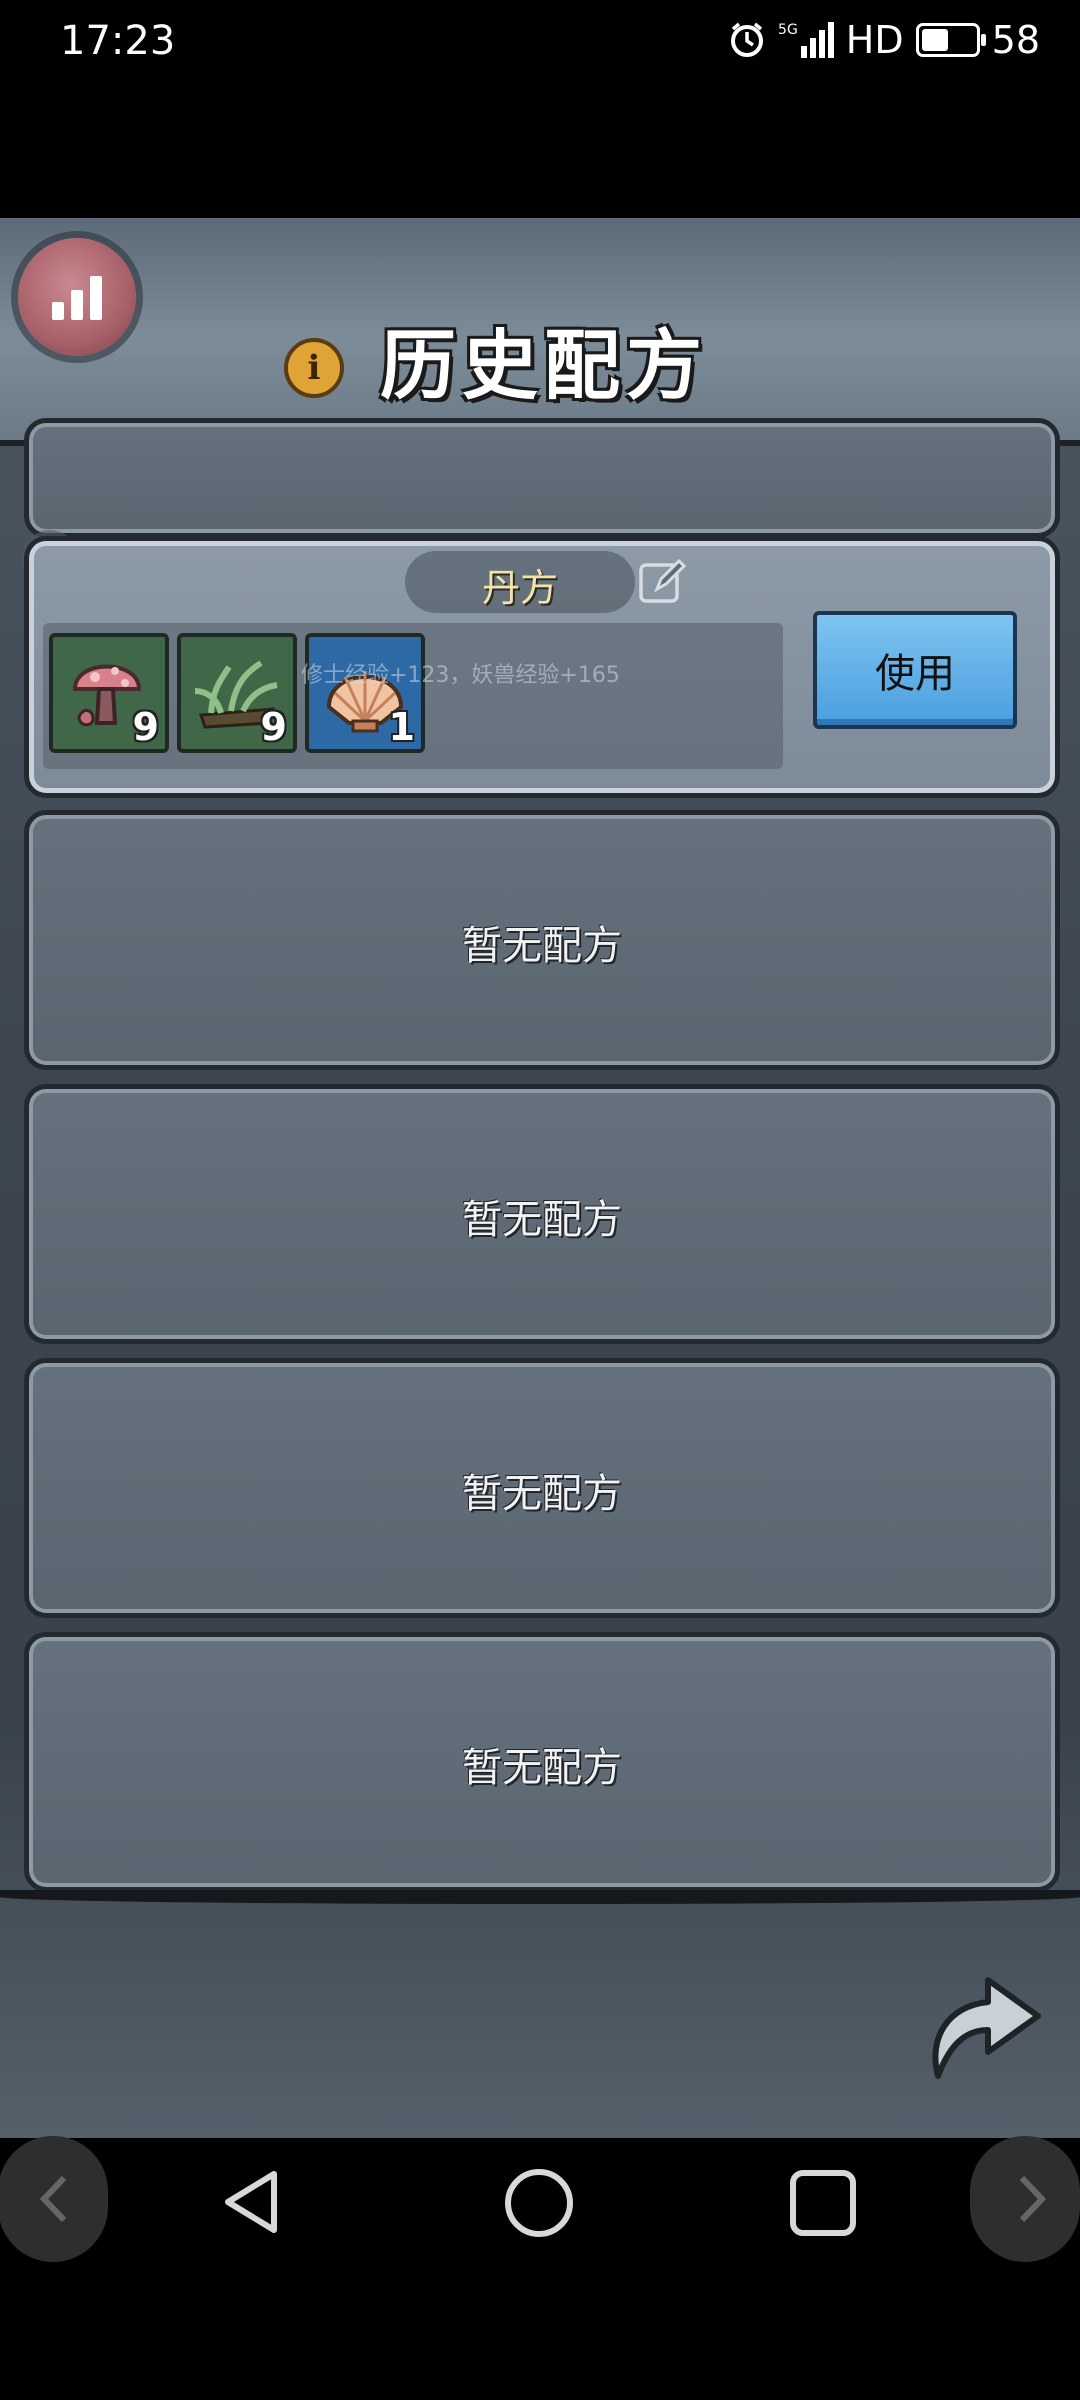  I want to click on nav-prev-button, so click(54, 2199).